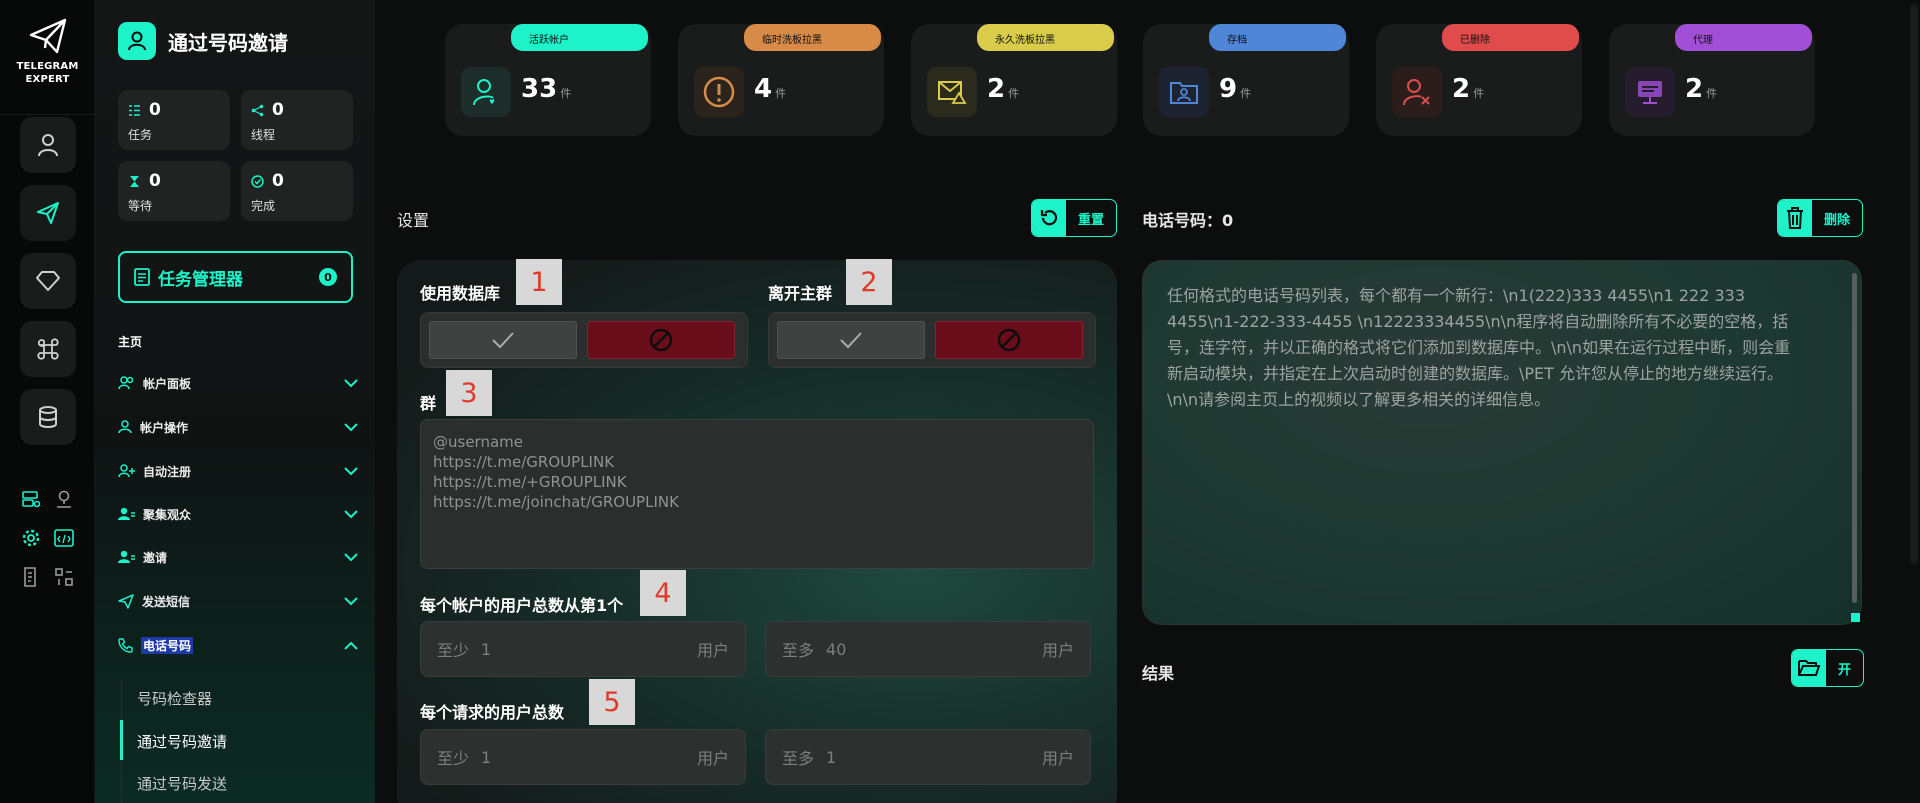 The height and width of the screenshot is (803, 1920). Describe the element at coordinates (928, 757) in the screenshot. I see `per-request-max-input: 至多 1 用户` at that location.